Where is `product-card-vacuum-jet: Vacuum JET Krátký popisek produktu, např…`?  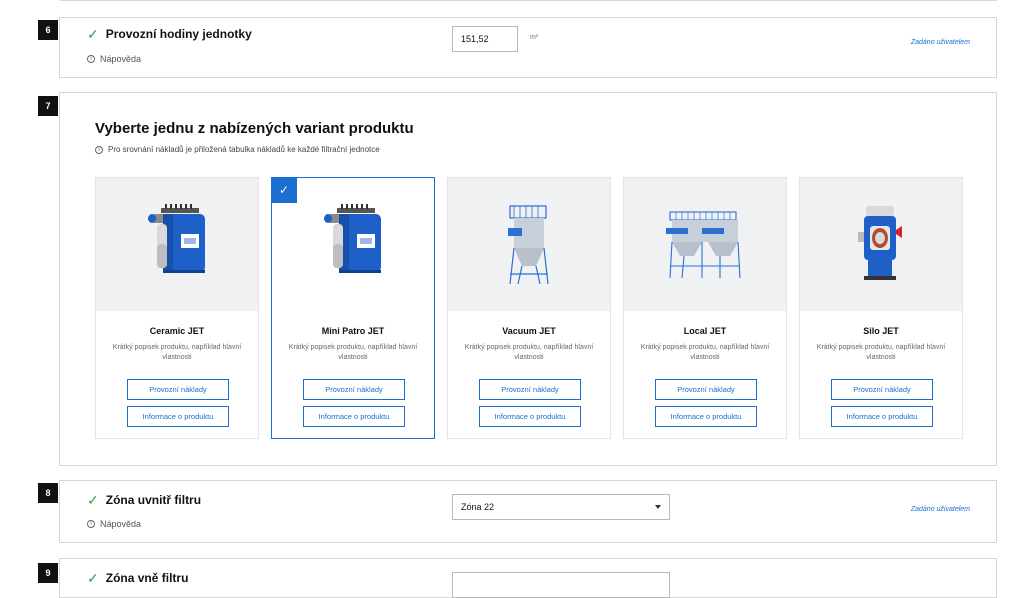
product-card-vacuum-jet: Vacuum JET Krátký popisek produktu, např… is located at coordinates (529, 308).